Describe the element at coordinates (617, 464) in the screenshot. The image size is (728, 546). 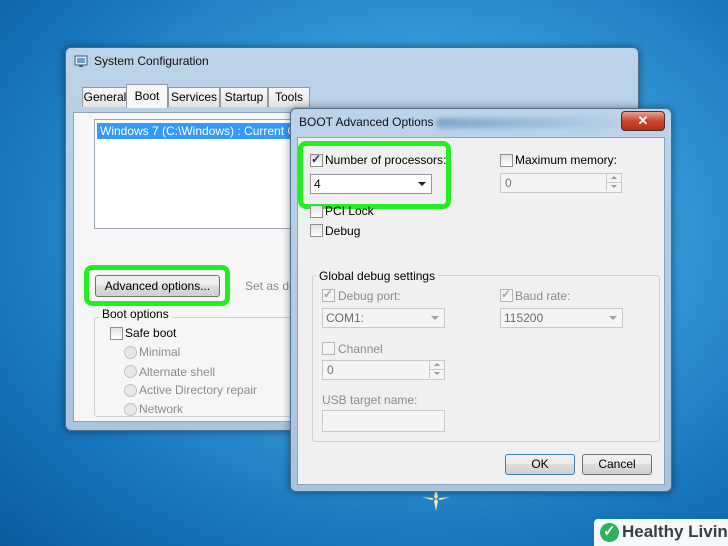
I see `cancel-button: Cancel` at that location.